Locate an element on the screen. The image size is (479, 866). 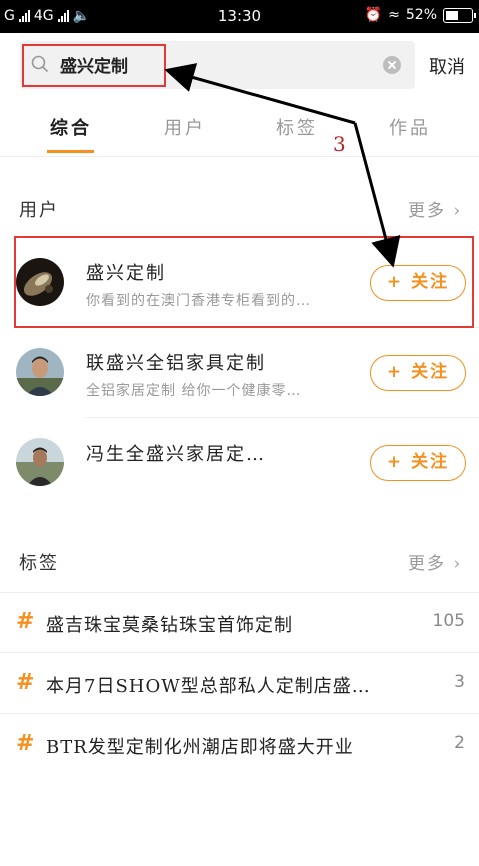
user-highlight-box is located at coordinates (244, 282).